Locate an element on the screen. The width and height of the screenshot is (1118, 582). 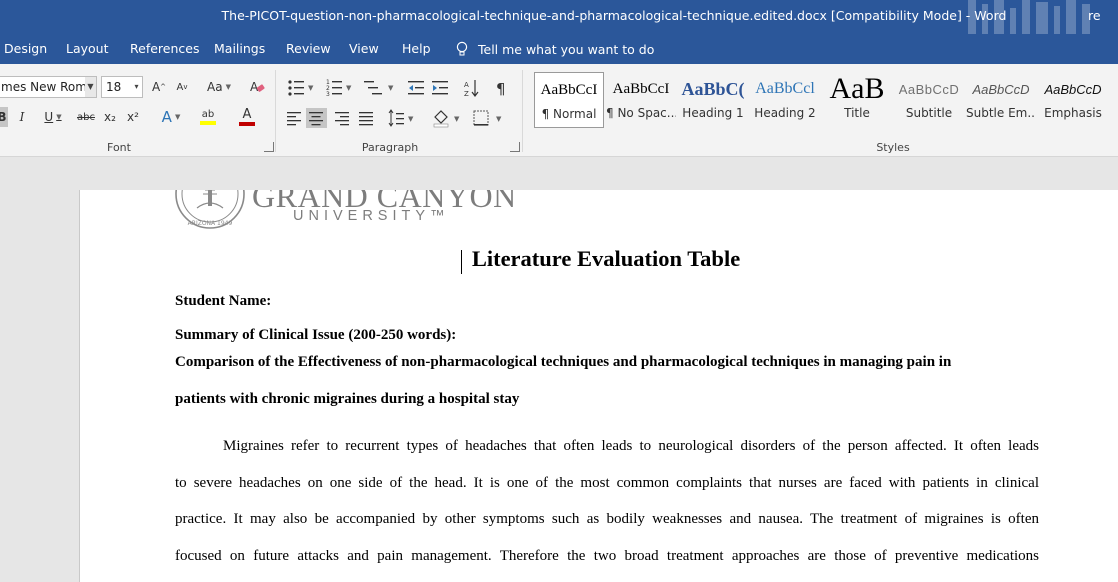
paragraph-group-label: Paragraph is located at coordinates (390, 147).